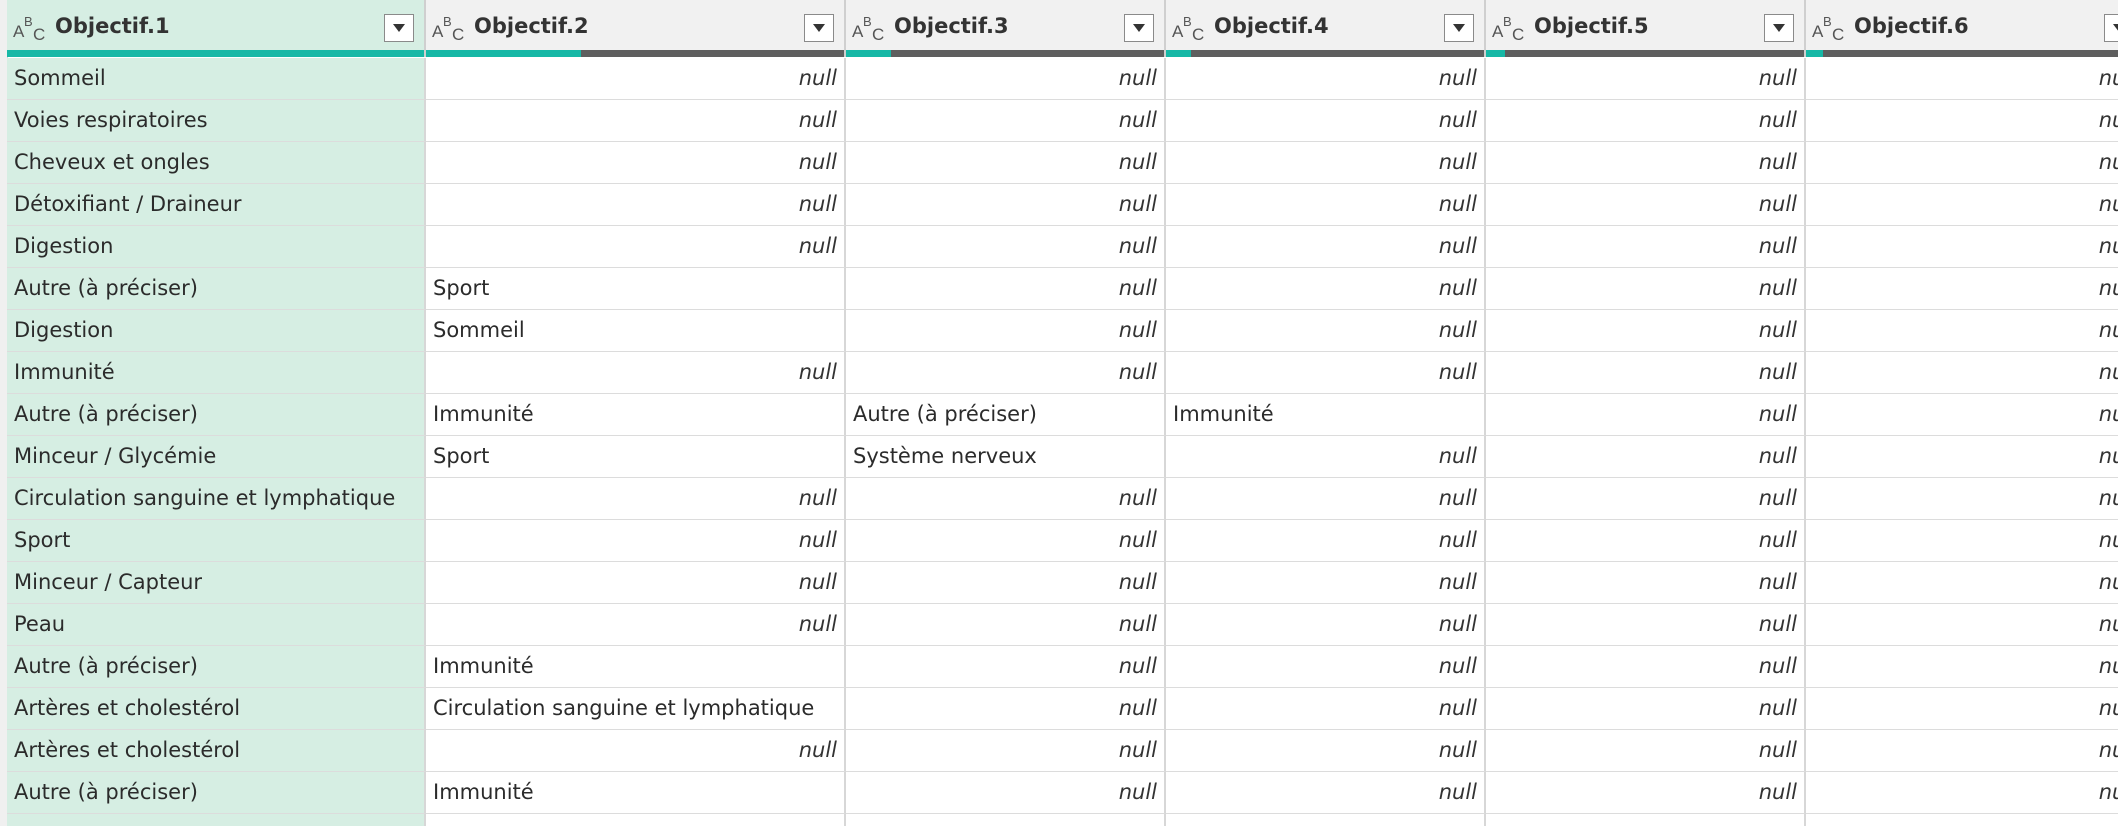  Describe the element at coordinates (216, 163) in the screenshot. I see `table-cell: Cheveux et ongles` at that location.